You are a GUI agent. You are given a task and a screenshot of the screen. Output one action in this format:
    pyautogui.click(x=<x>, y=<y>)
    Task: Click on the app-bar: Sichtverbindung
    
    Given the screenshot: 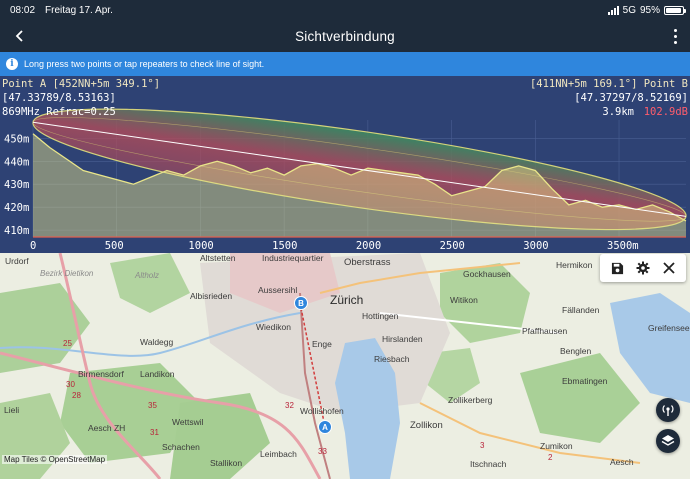 What is the action you would take?
    pyautogui.click(x=345, y=36)
    